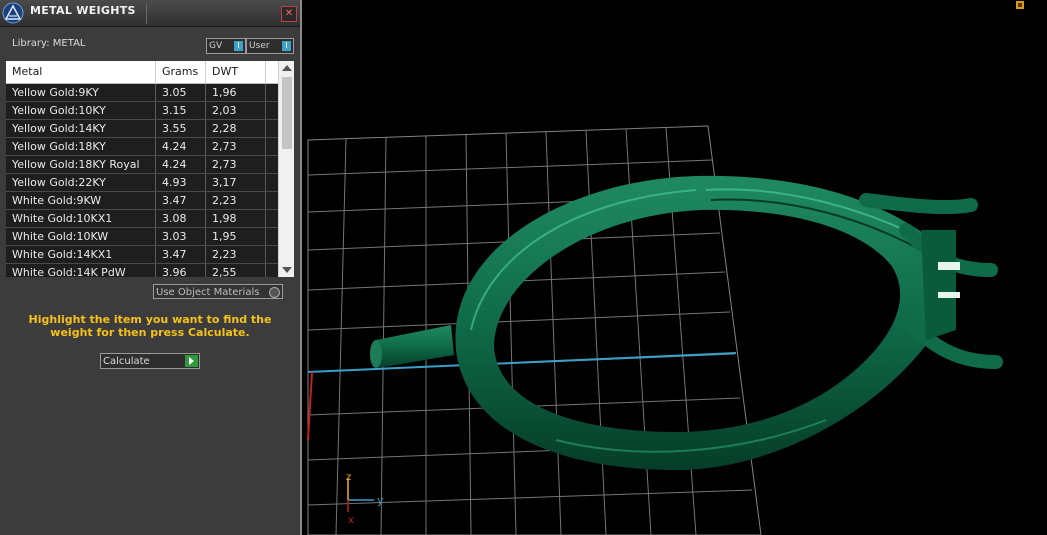 The width and height of the screenshot is (1047, 535). What do you see at coordinates (181, 110) in the screenshot?
I see `cell-grams: 3.15` at bounding box center [181, 110].